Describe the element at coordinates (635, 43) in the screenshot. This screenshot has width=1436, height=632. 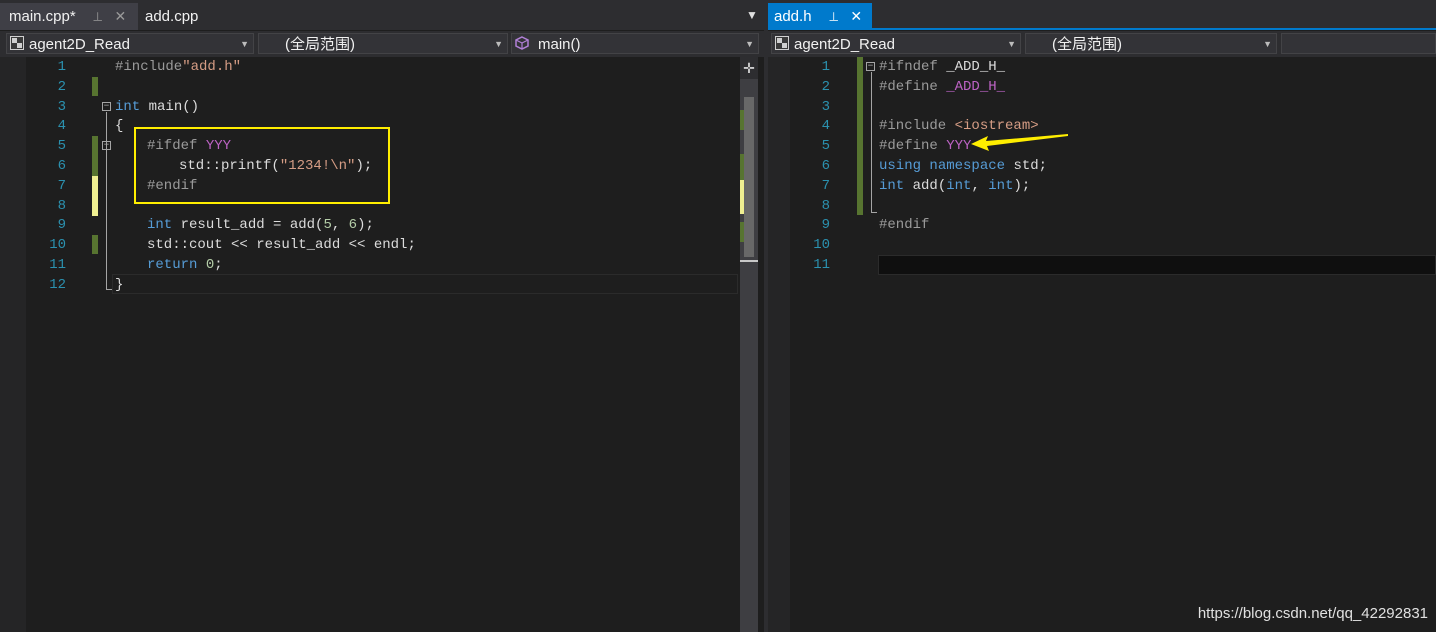
I see `member-dropdown: main() ▼` at that location.